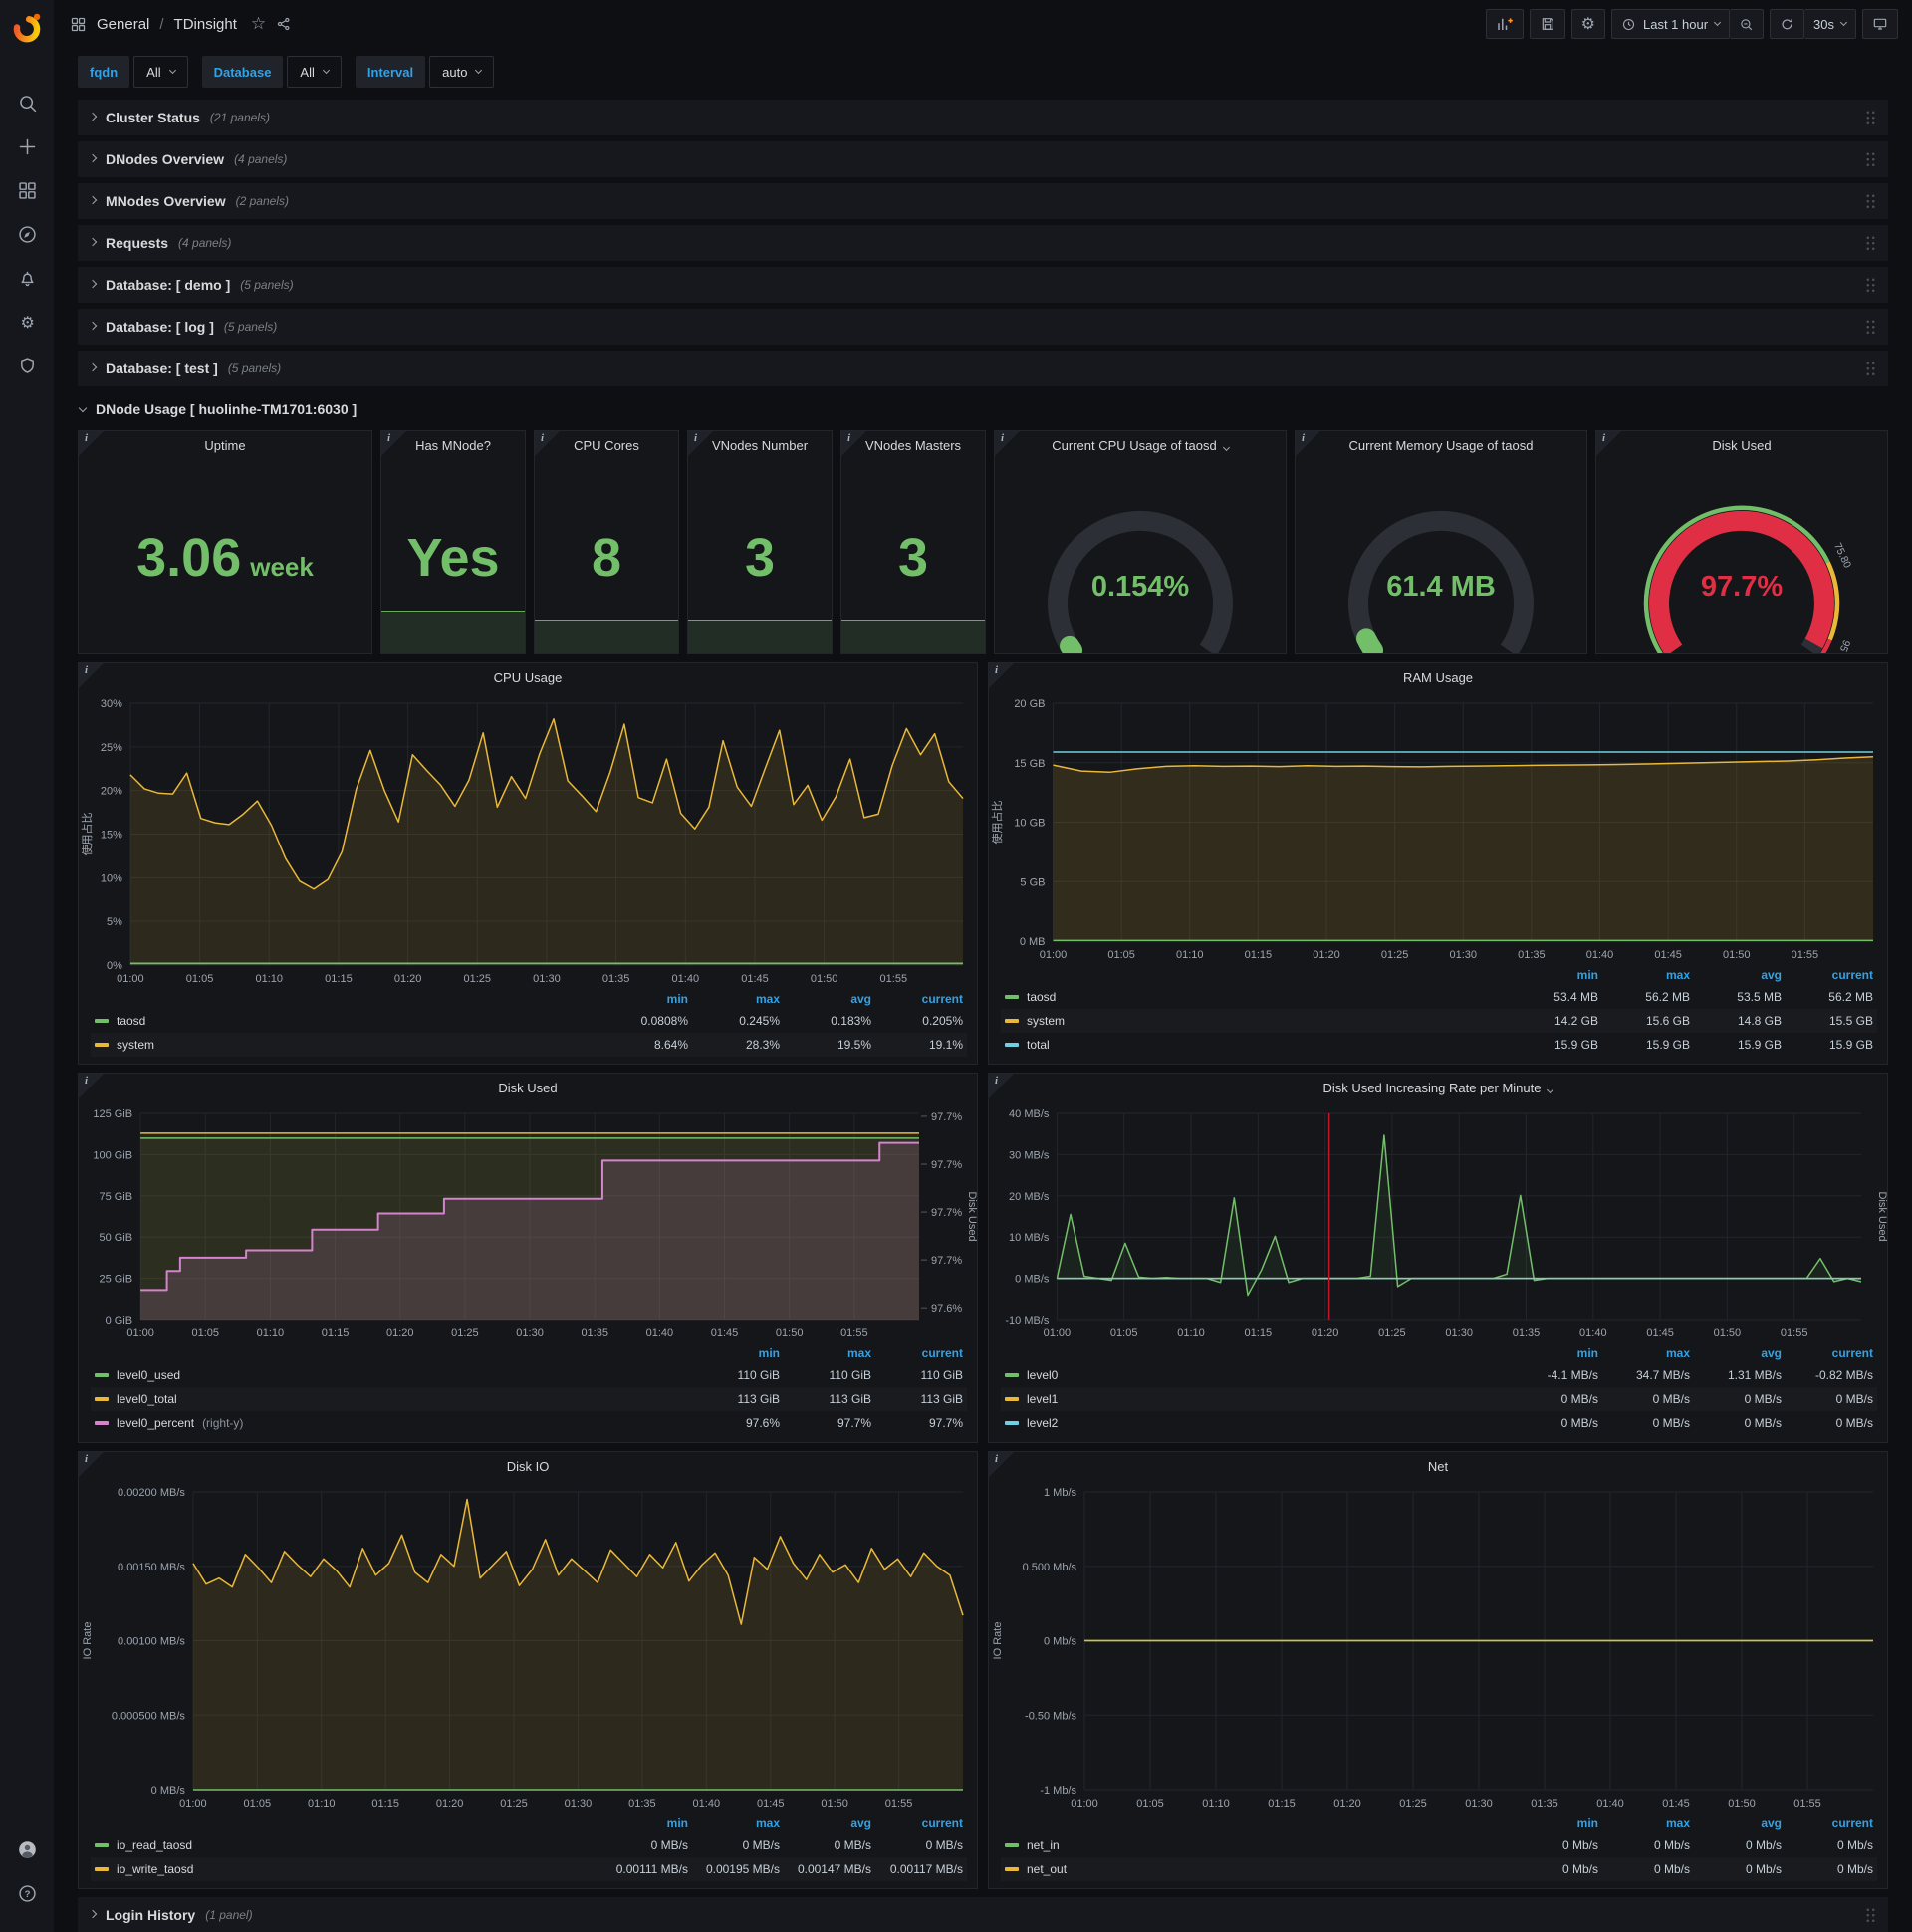 Image resolution: width=1912 pixels, height=1932 pixels. What do you see at coordinates (913, 446) in the screenshot?
I see `panel-title: VNodes Masters` at bounding box center [913, 446].